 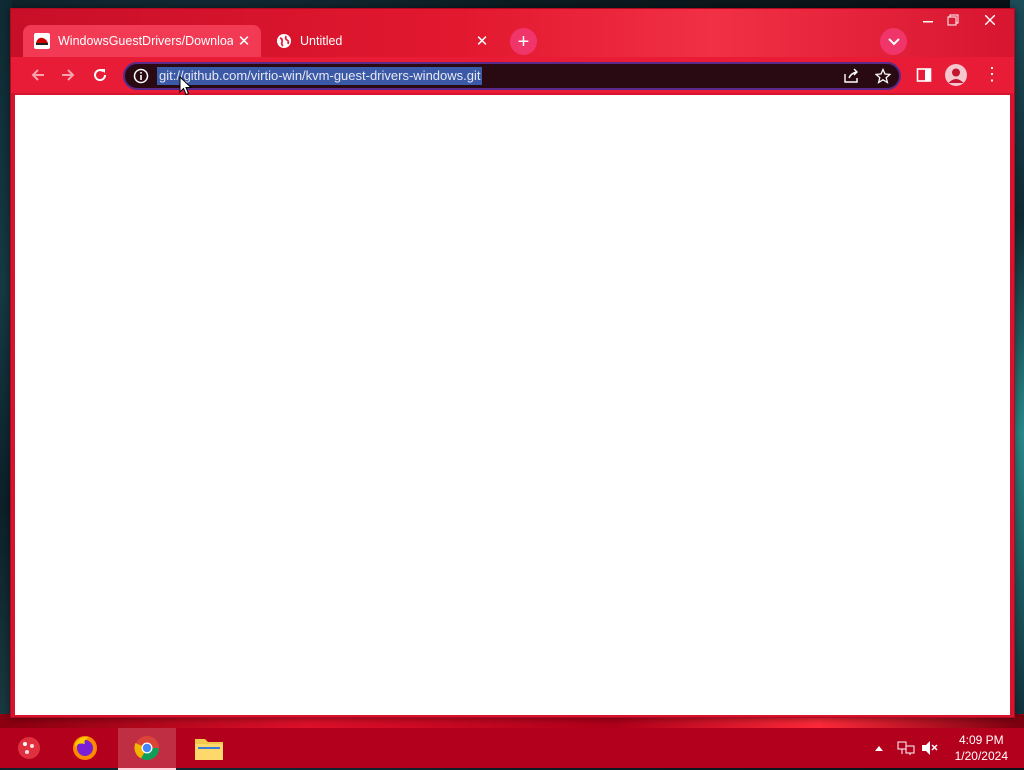 I want to click on show-hidden-icons, so click(x=879, y=748).